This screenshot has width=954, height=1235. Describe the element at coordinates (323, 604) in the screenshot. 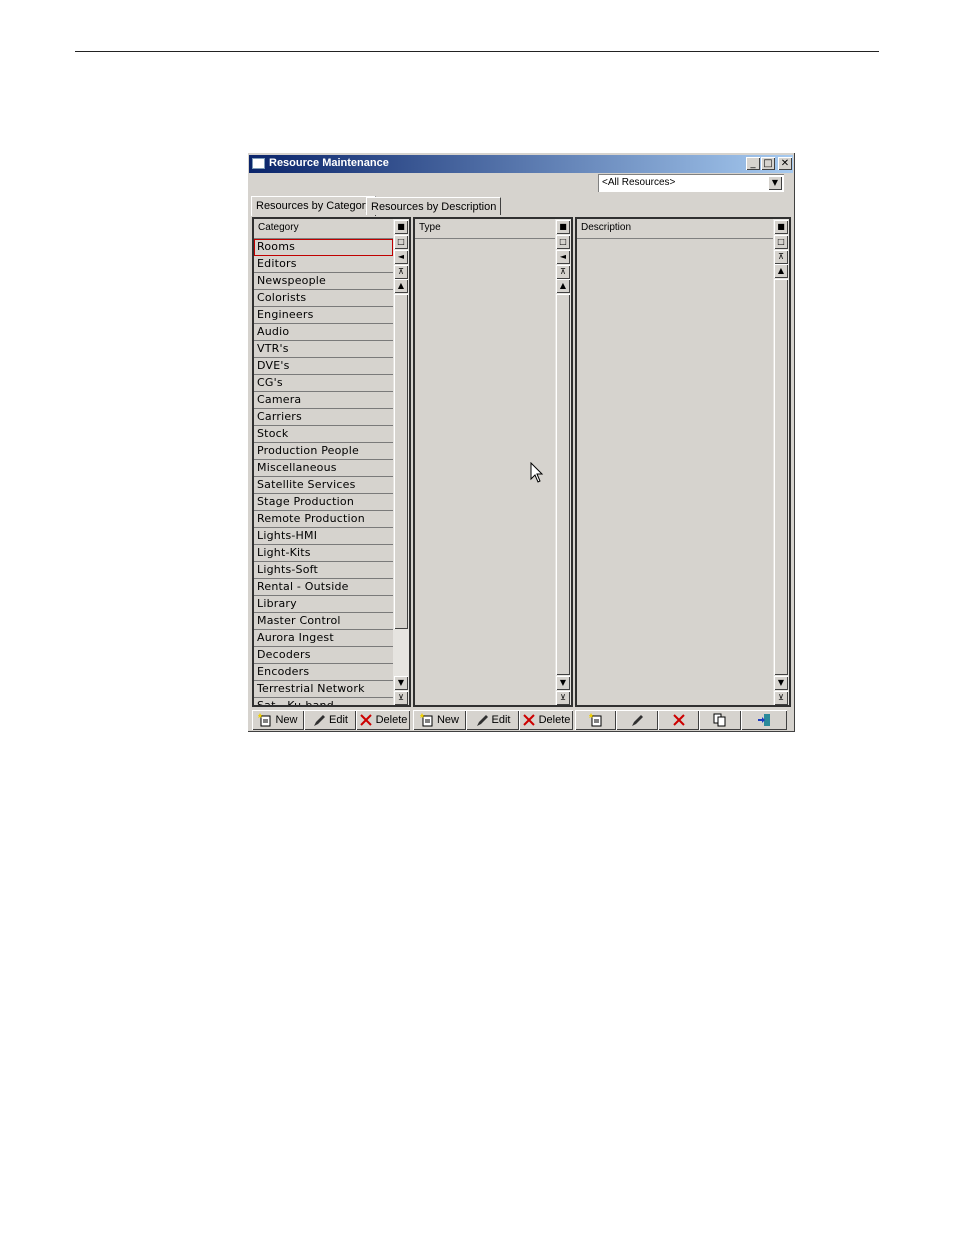

I see `list-item: Library` at that location.